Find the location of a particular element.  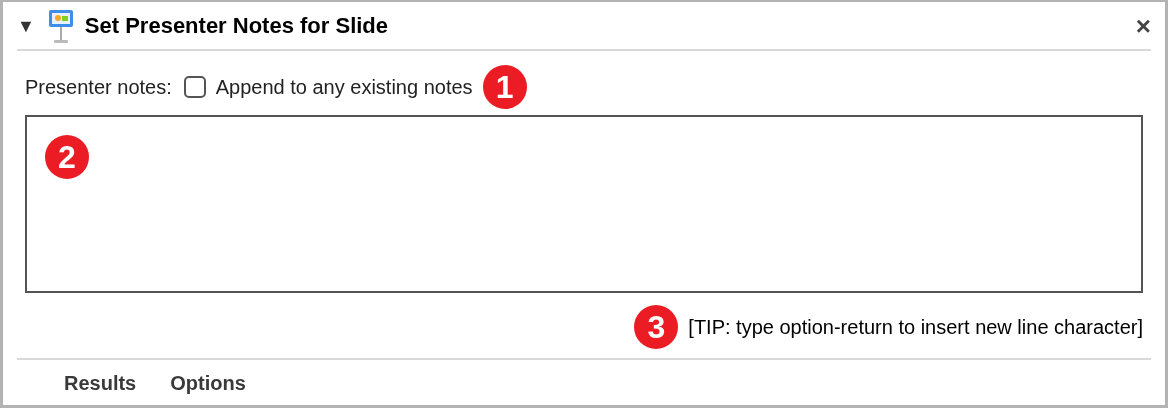

action-title: Set Presenter Notes for Slide is located at coordinates (236, 26).